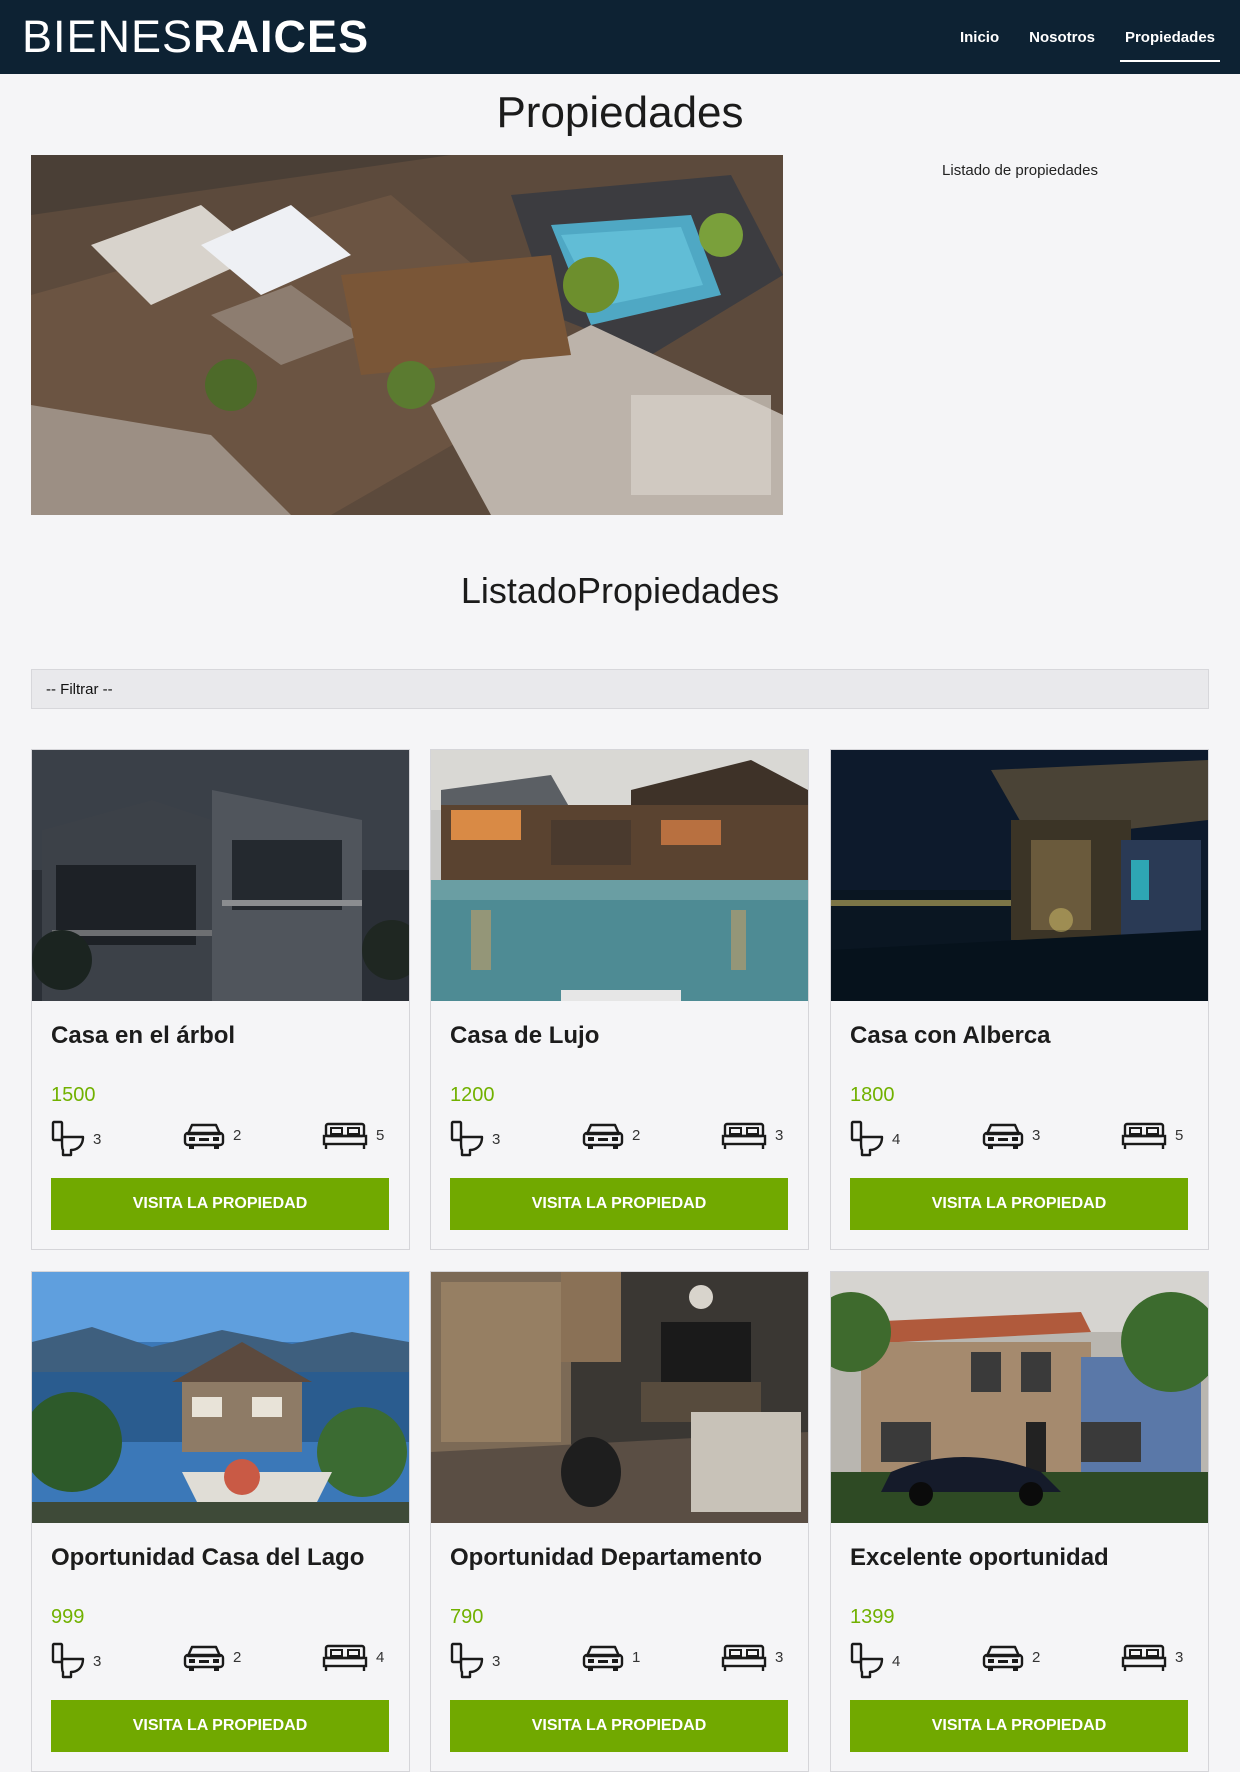 This screenshot has width=1240, height=1772. I want to click on logo: BIENESRAICES, so click(195, 37).